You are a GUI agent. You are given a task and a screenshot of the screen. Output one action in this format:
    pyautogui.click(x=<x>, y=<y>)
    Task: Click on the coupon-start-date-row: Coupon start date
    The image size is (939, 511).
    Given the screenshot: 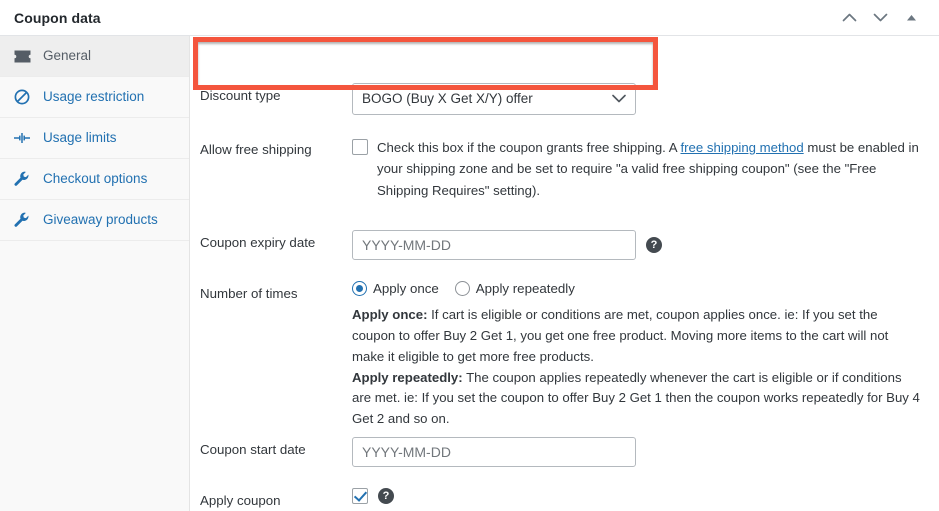 What is the action you would take?
    pyautogui.click(x=564, y=452)
    